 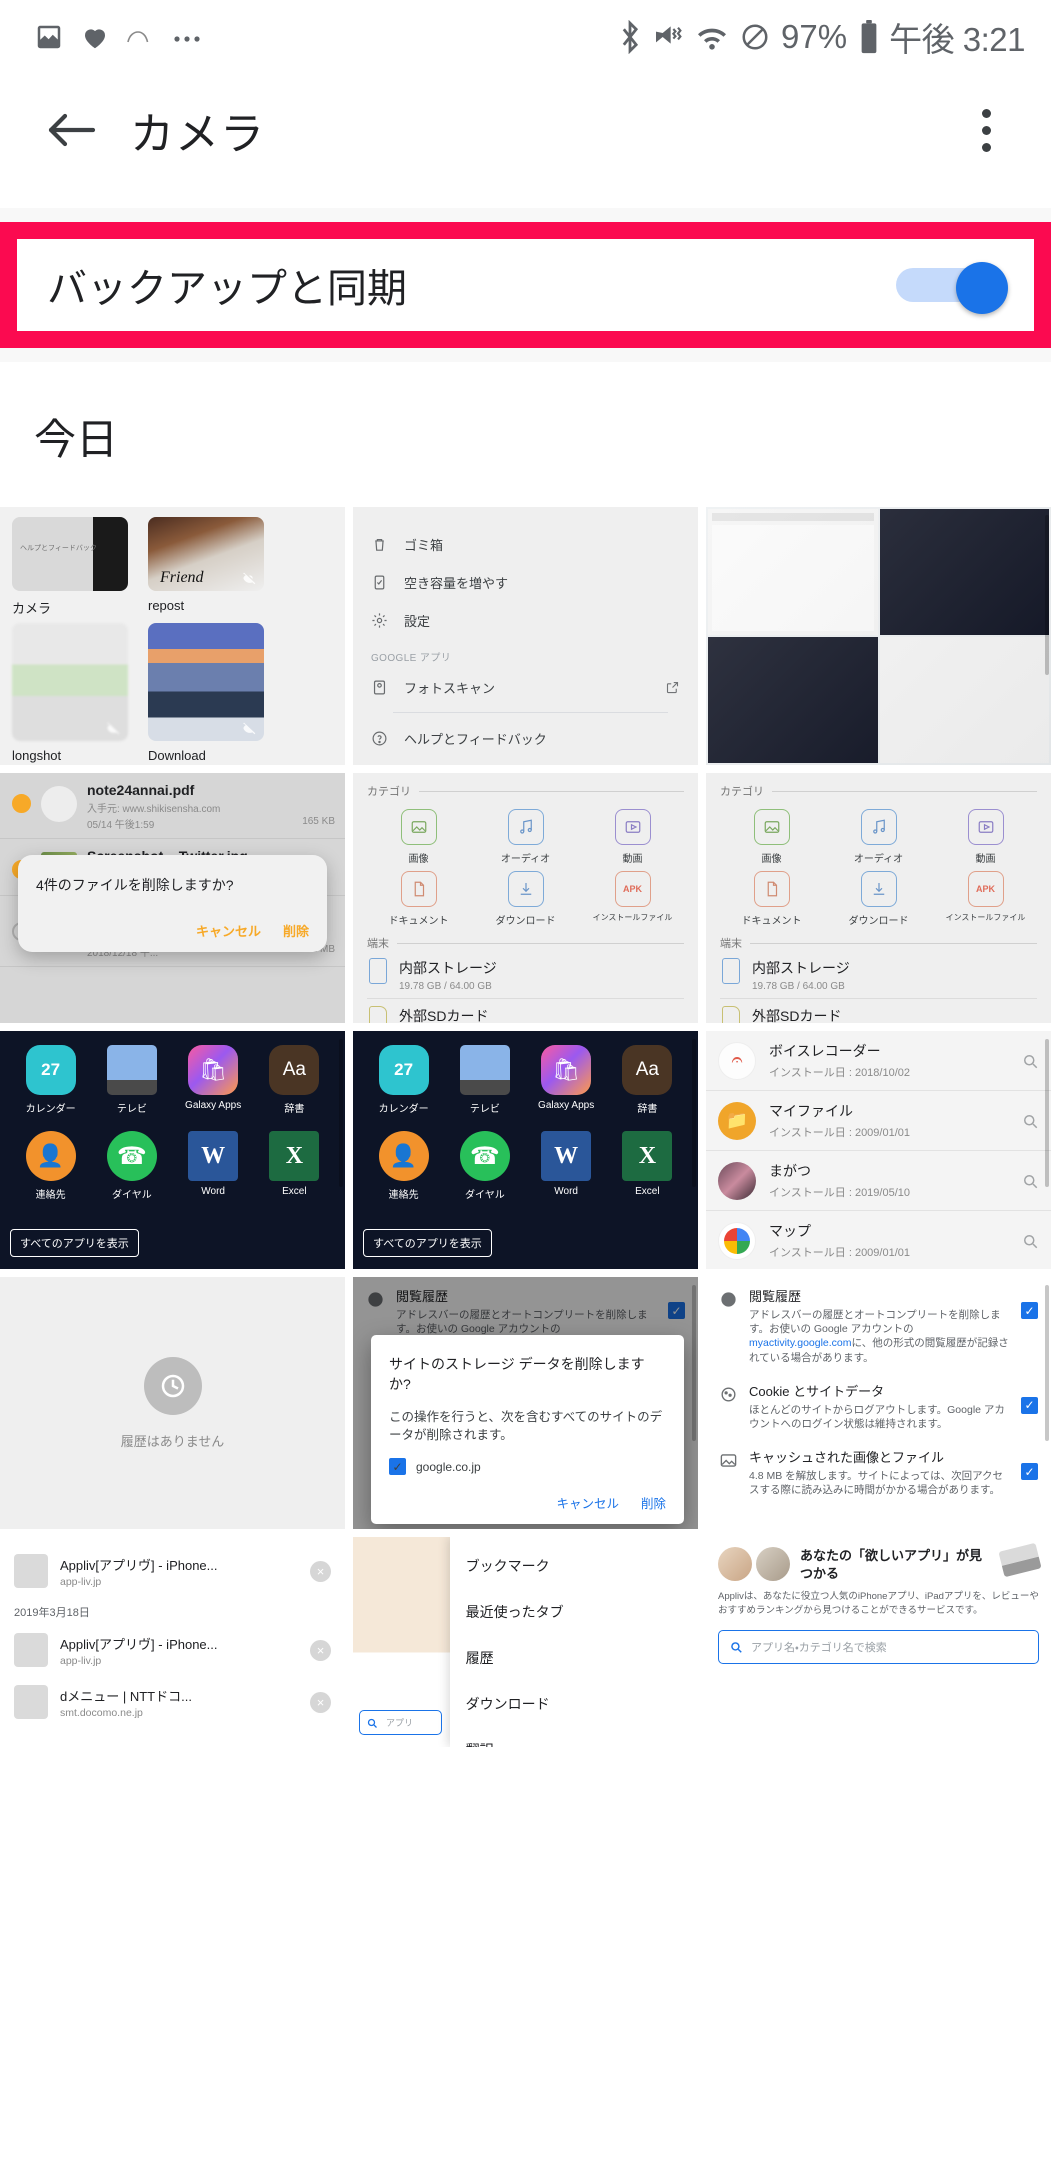 What do you see at coordinates (21, 803) in the screenshot?
I see `file-checkbox` at bounding box center [21, 803].